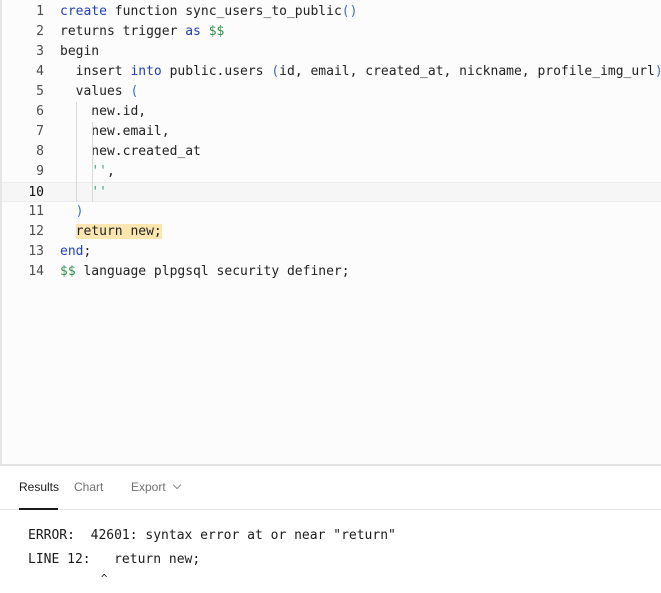 Image resolution: width=661 pixels, height=593 pixels. What do you see at coordinates (349, 11) in the screenshot?
I see `code-token: ()` at bounding box center [349, 11].